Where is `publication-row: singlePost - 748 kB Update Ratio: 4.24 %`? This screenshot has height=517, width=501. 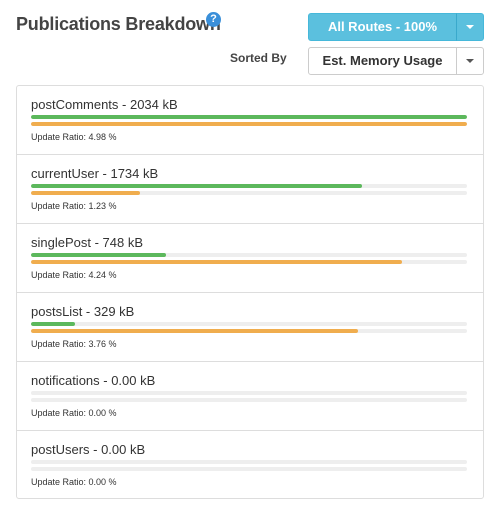
publication-row: singlePost - 748 kB Update Ratio: 4.24 % is located at coordinates (250, 258).